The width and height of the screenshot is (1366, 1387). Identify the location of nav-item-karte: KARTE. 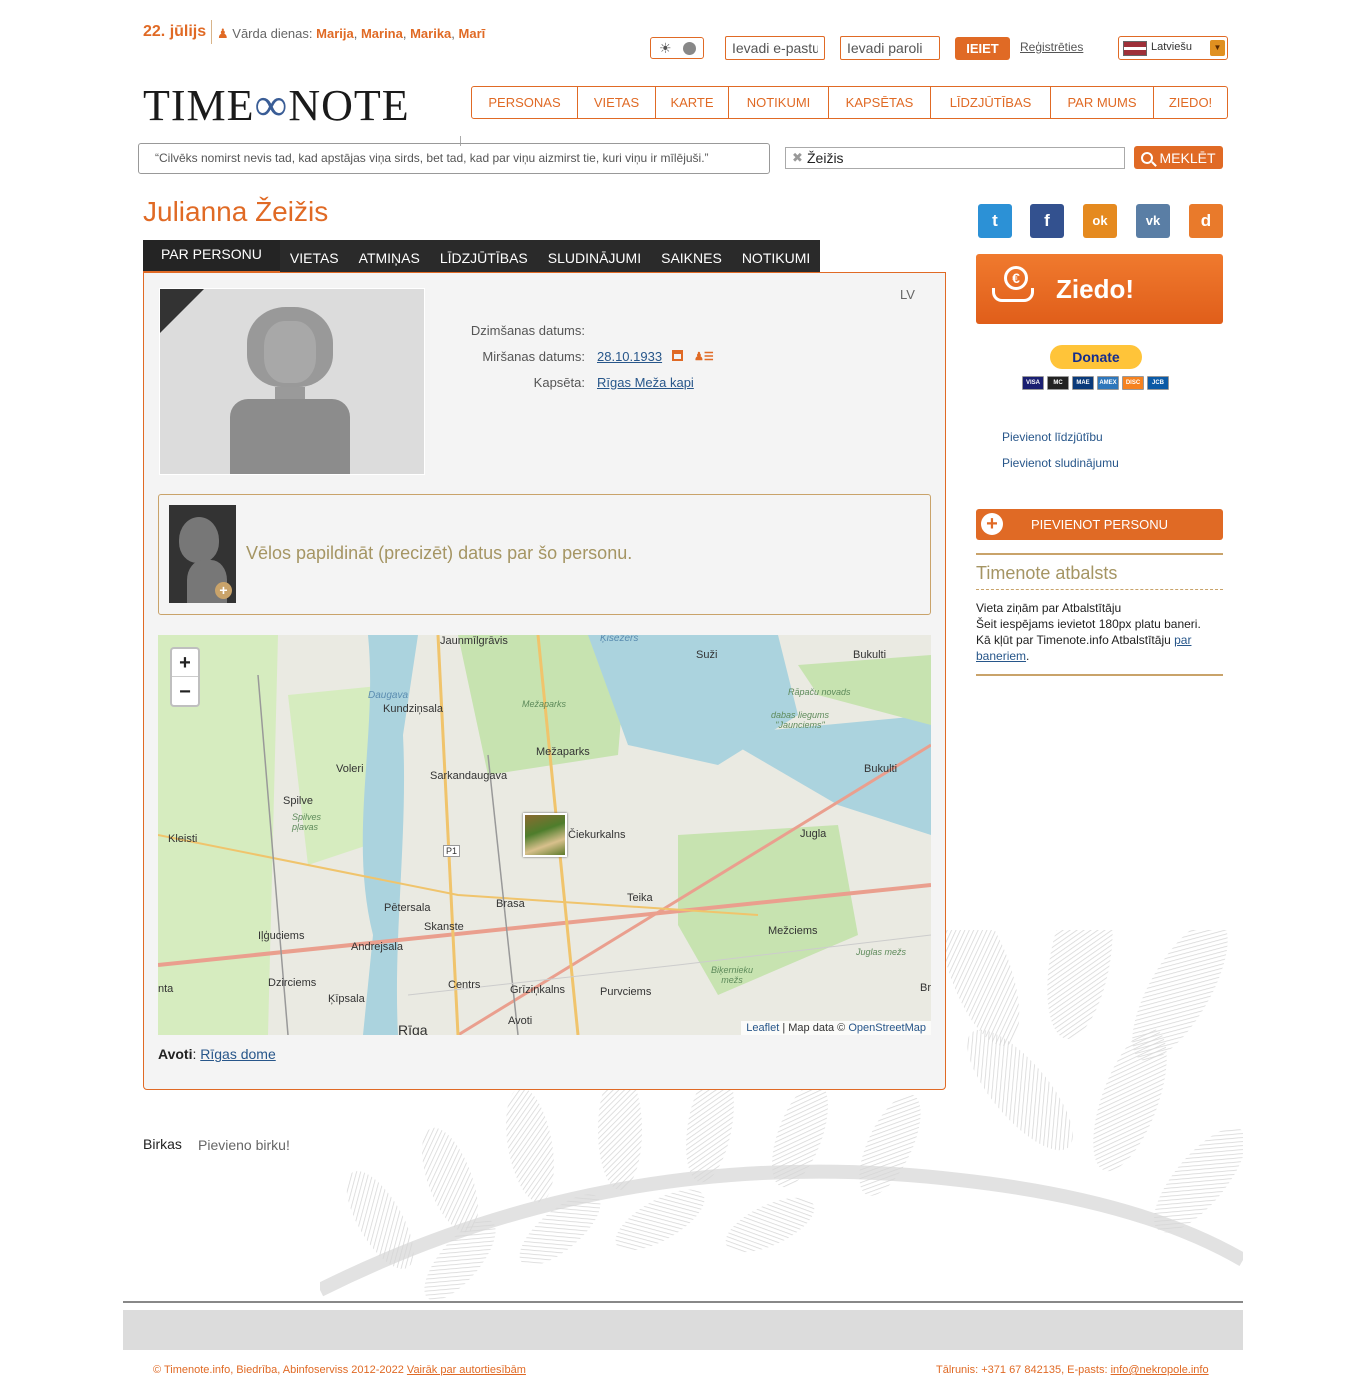
(692, 102).